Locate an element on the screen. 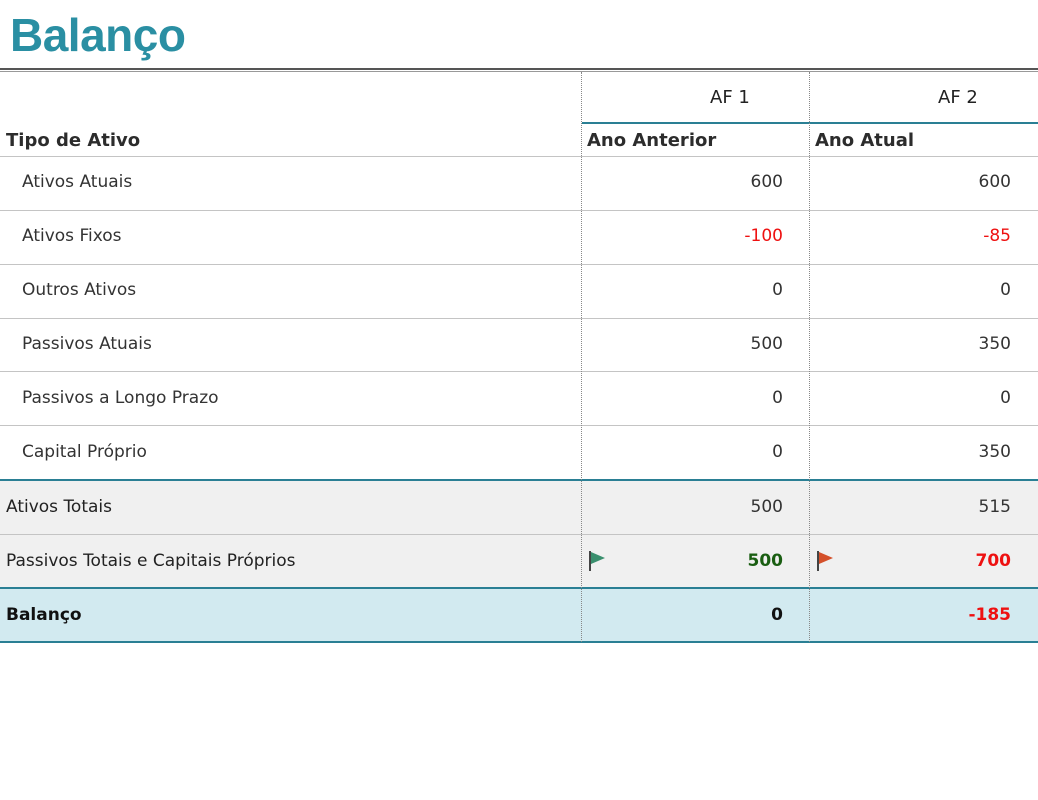 The height and width of the screenshot is (800, 1038). balance-label: Balanço is located at coordinates (44, 615).